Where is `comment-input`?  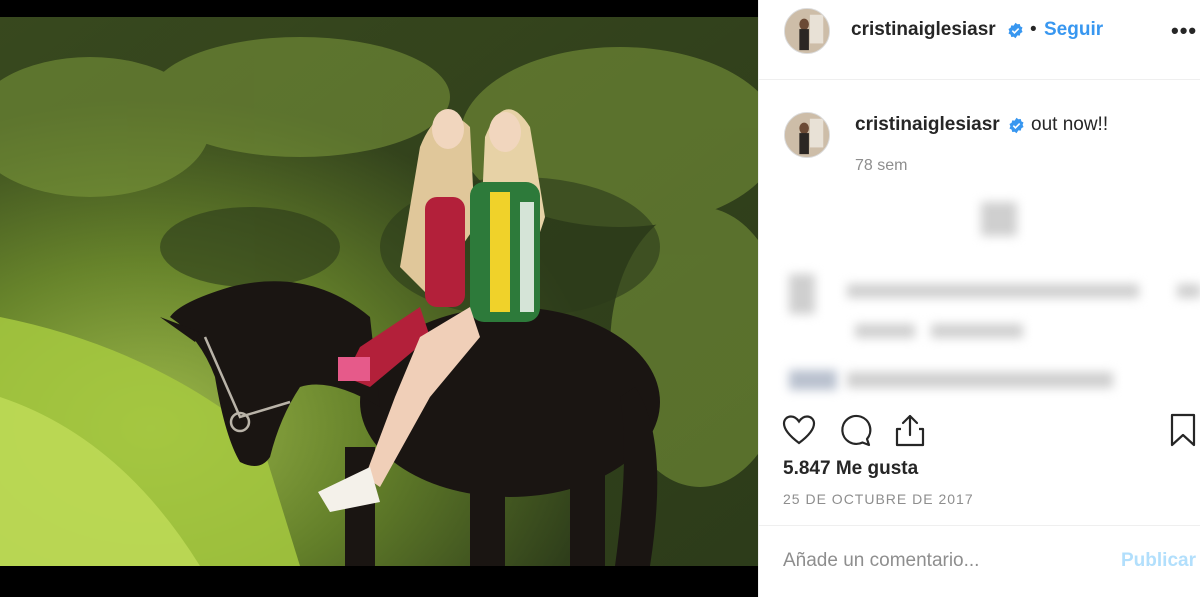 comment-input is located at coordinates (943, 561).